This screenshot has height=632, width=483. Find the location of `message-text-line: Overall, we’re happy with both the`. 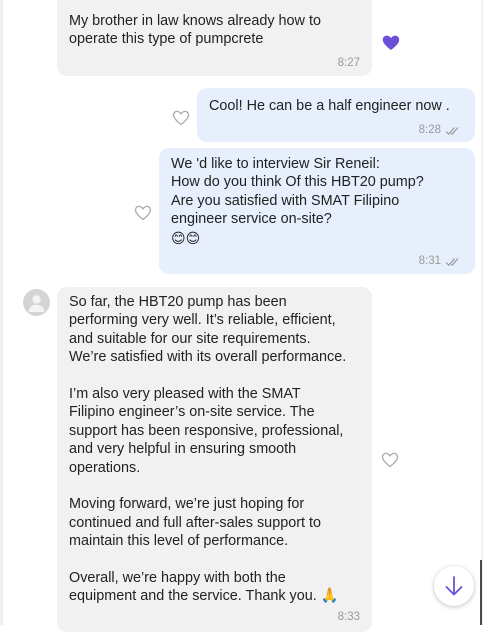

message-text-line: Overall, we’re happy with both the is located at coordinates (177, 578).